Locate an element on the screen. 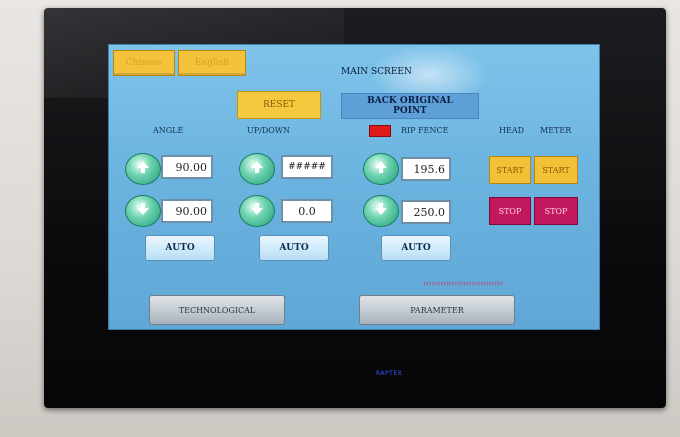 The height and width of the screenshot is (437, 680). updown-down-button is located at coordinates (257, 211).